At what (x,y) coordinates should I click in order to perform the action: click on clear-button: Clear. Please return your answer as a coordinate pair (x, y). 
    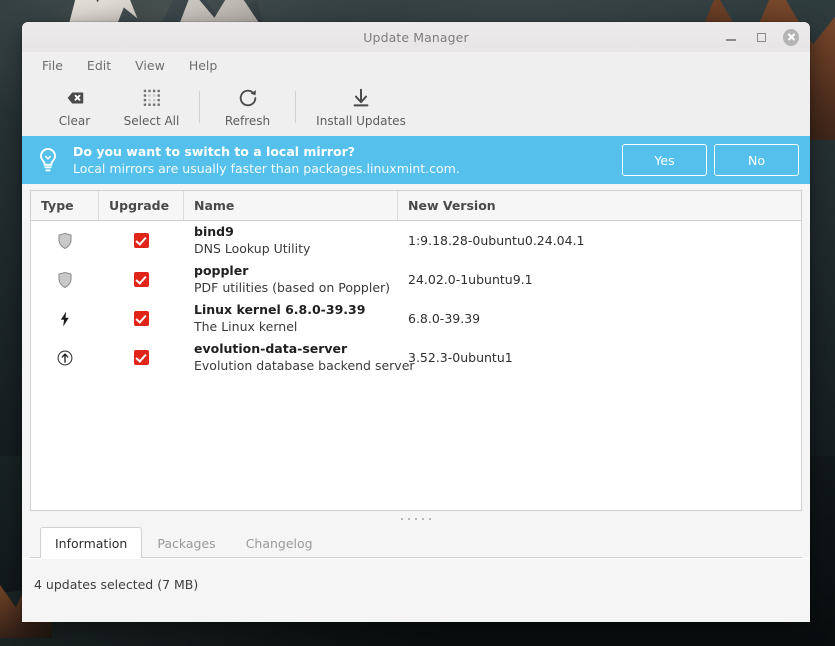
    Looking at the image, I should click on (74, 107).